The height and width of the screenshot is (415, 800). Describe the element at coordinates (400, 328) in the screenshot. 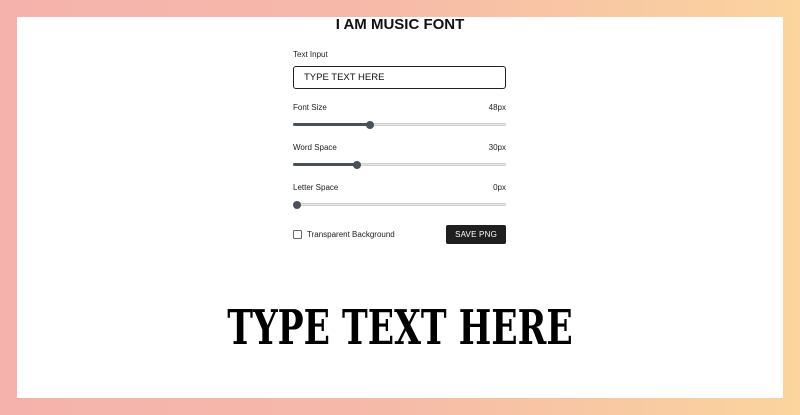

I see `font-preview-text: TYPE TEXT HERE` at that location.